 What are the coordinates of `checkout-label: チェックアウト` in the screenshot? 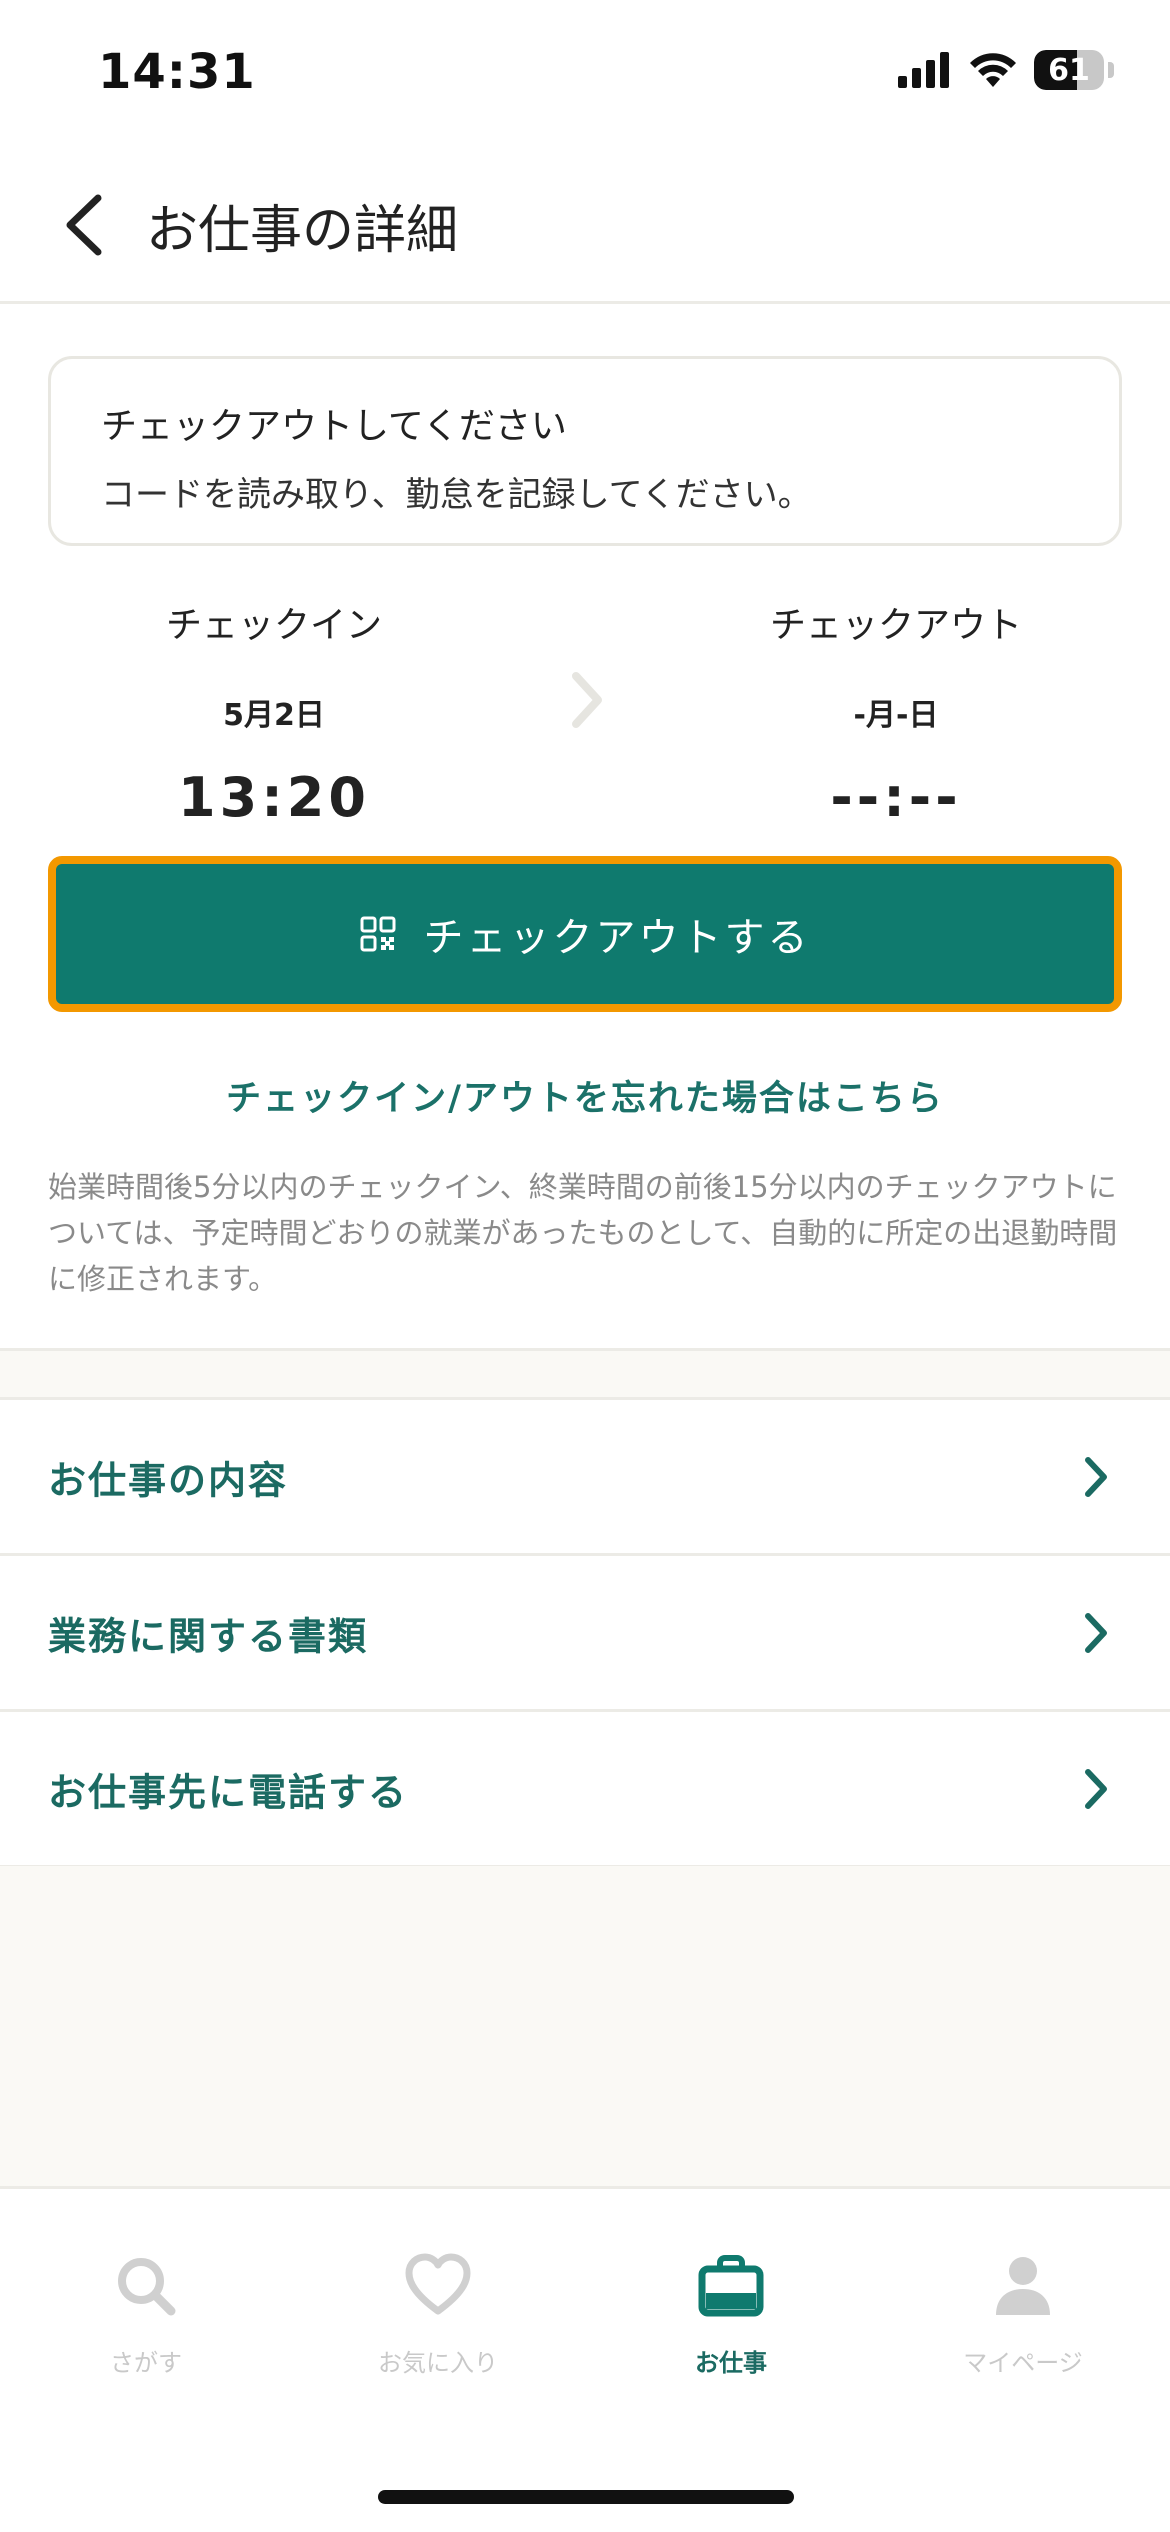 It's located at (895, 625).